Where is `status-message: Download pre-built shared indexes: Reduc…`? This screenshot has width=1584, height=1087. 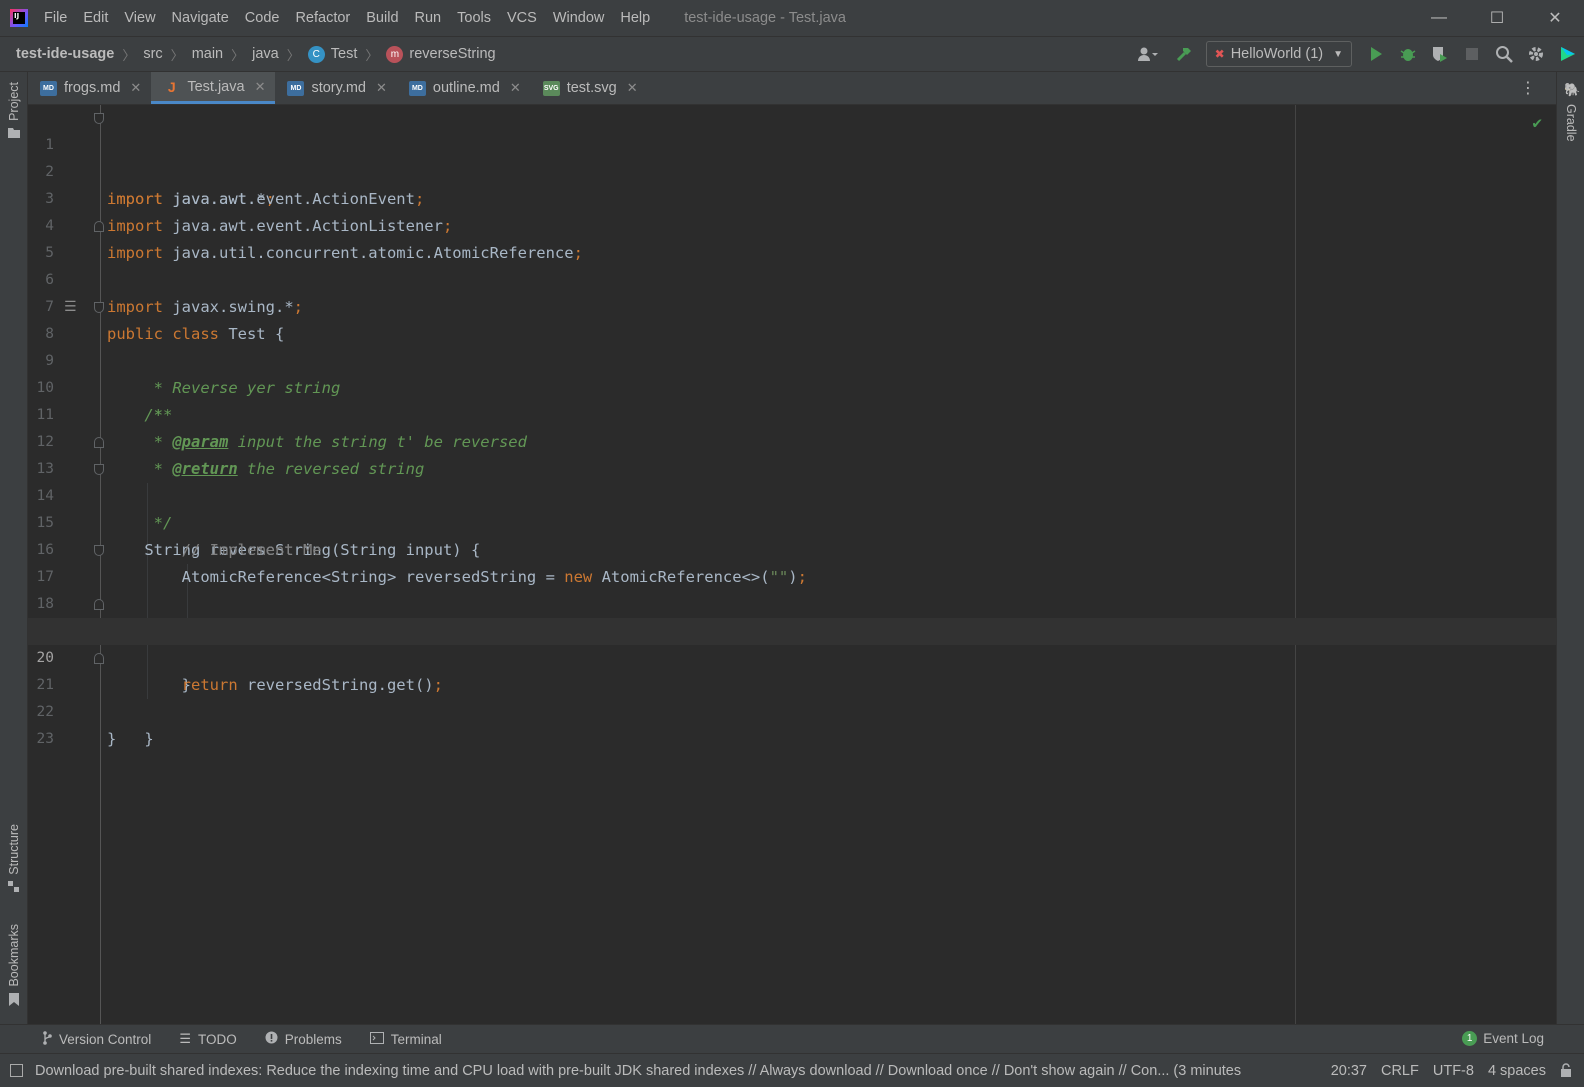
status-message: Download pre-built shared indexes: Reduc… is located at coordinates (662, 1071).